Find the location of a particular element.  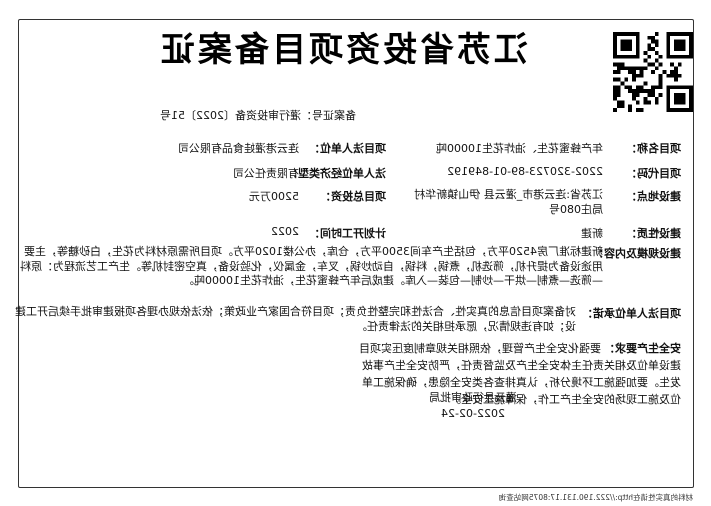

investment-value: 5200万元 is located at coordinates (274, 196).